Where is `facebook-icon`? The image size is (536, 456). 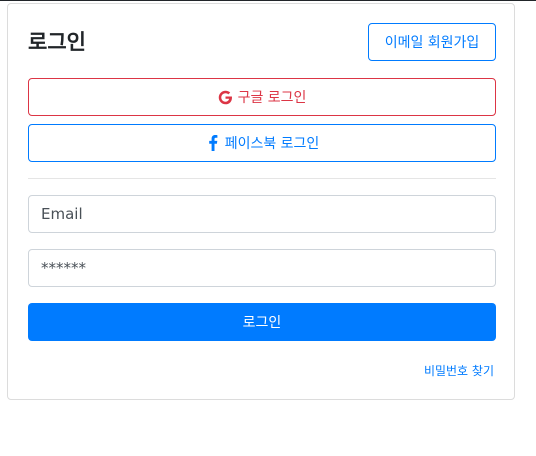 facebook-icon is located at coordinates (213, 143).